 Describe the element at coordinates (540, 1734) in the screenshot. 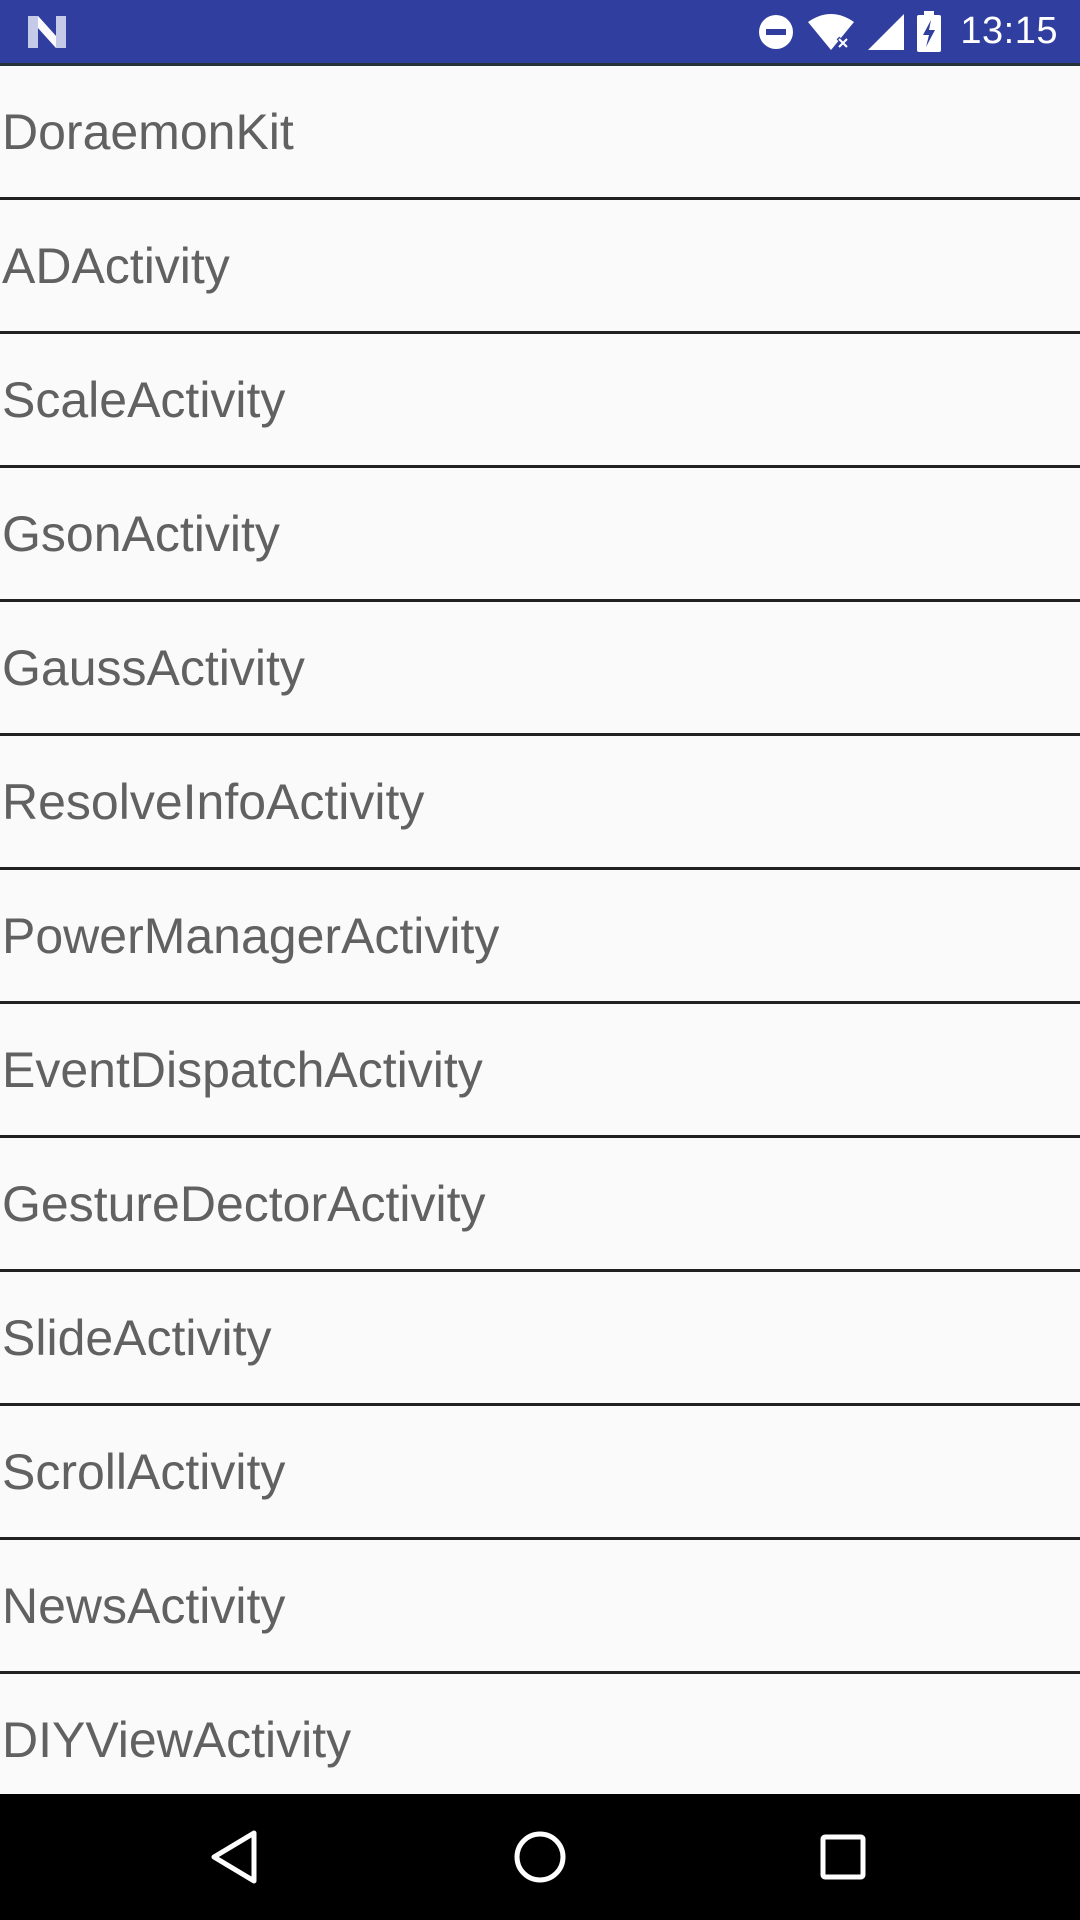

I see `list-item: DIYViewActivity` at that location.